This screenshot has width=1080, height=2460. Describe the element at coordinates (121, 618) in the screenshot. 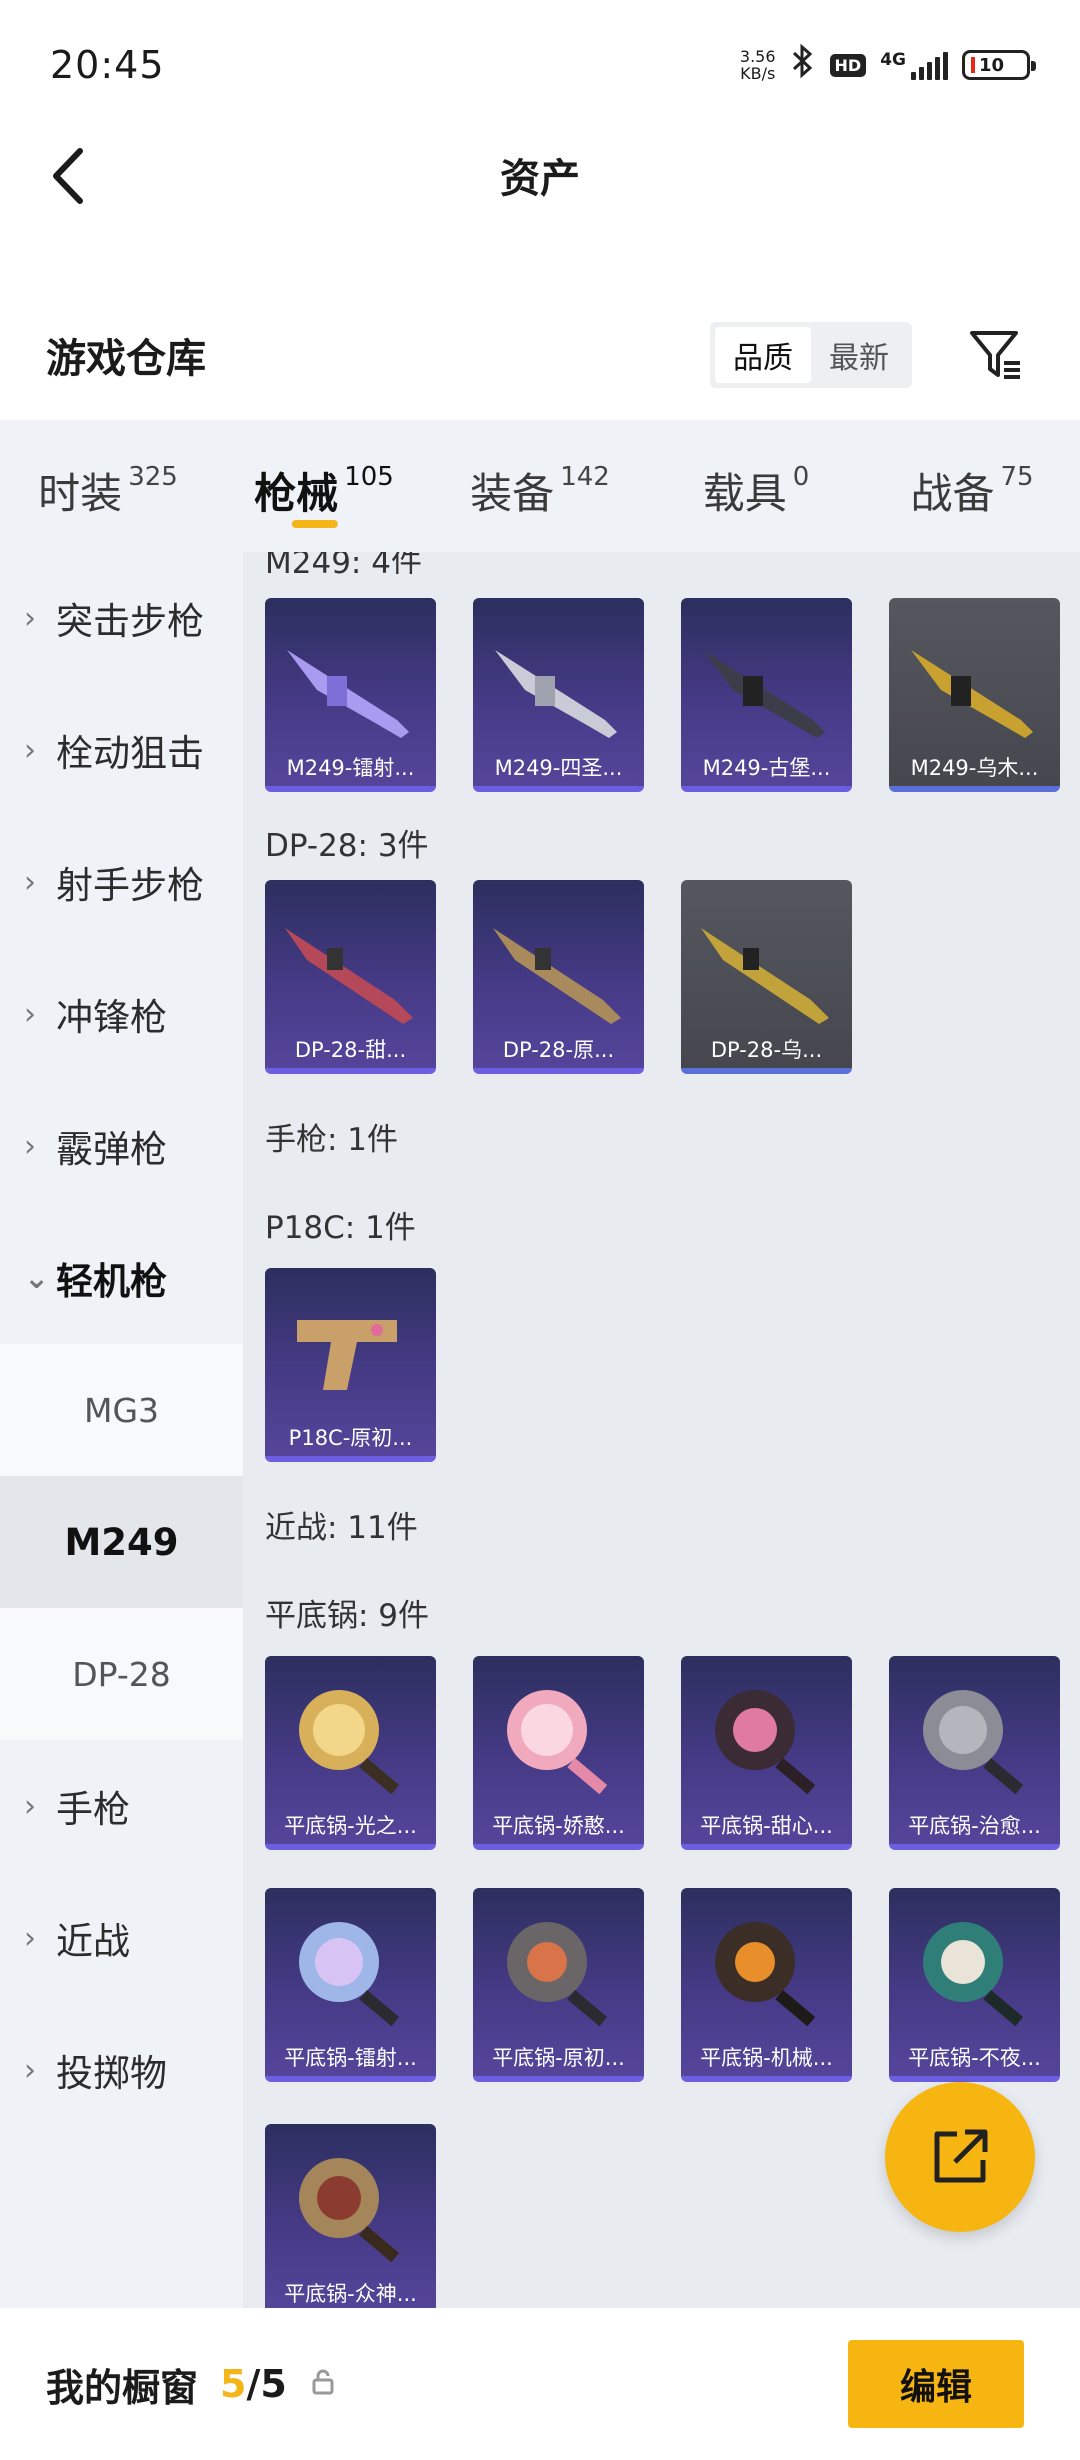

I see `sidebar-item-assault-rifle: › 突击步枪` at that location.